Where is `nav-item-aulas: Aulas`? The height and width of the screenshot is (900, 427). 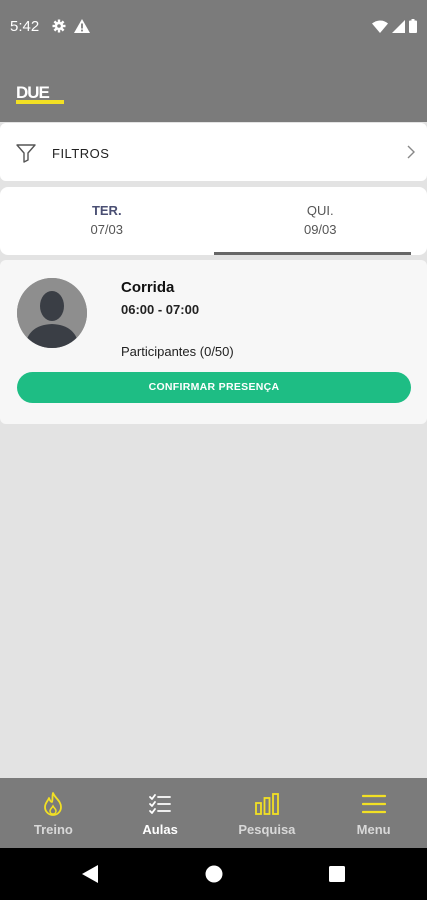
nav-item-aulas: Aulas is located at coordinates (160, 813).